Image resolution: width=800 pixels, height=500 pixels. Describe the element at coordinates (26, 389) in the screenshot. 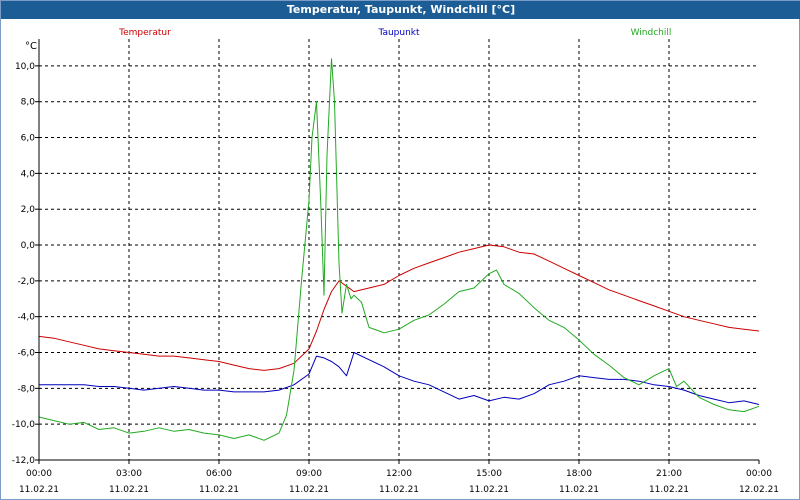

I see `y-tick-label: -8,0` at that location.